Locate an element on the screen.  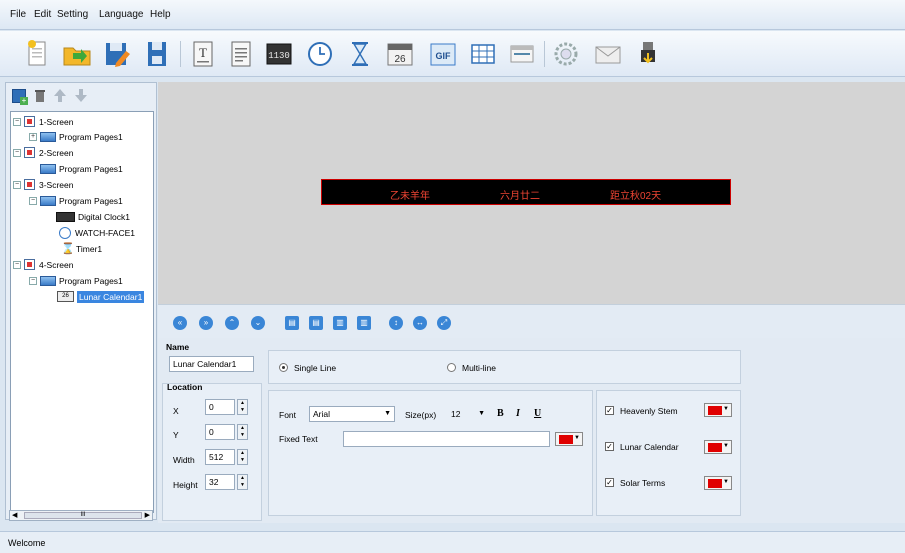
scroll-thumb: III is located at coordinates (83, 515).